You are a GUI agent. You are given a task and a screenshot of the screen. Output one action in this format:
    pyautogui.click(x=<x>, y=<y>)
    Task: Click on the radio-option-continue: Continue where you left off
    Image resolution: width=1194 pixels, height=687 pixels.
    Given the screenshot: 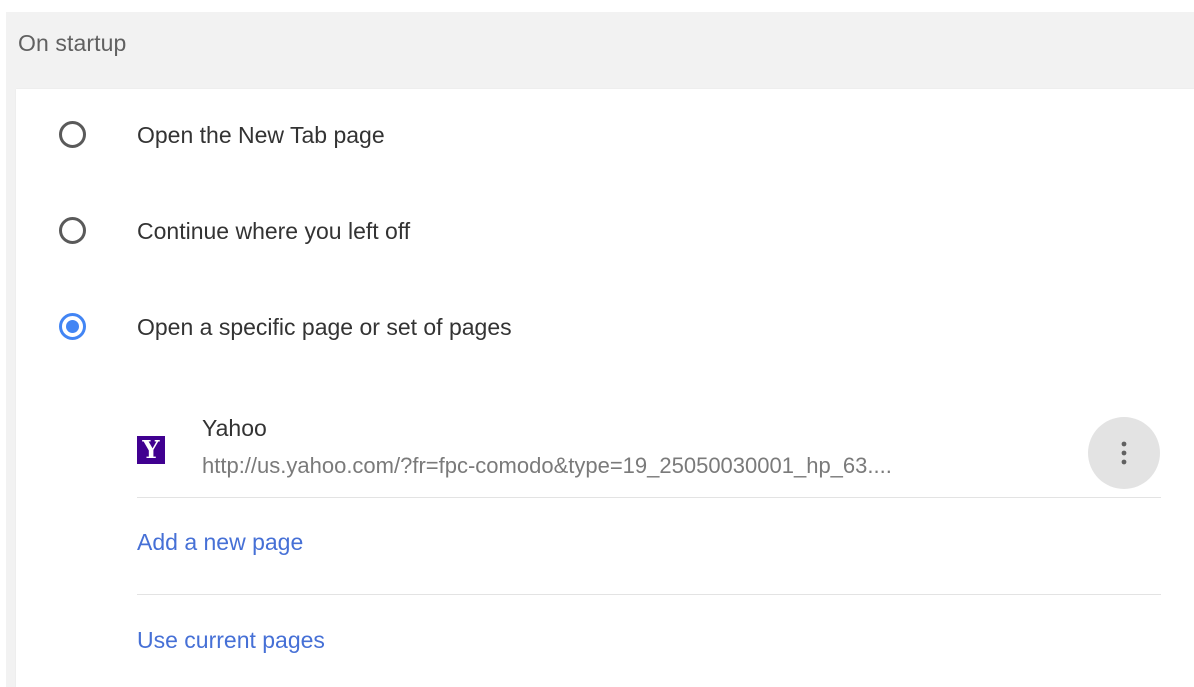 What is the action you would take?
    pyautogui.click(x=605, y=231)
    